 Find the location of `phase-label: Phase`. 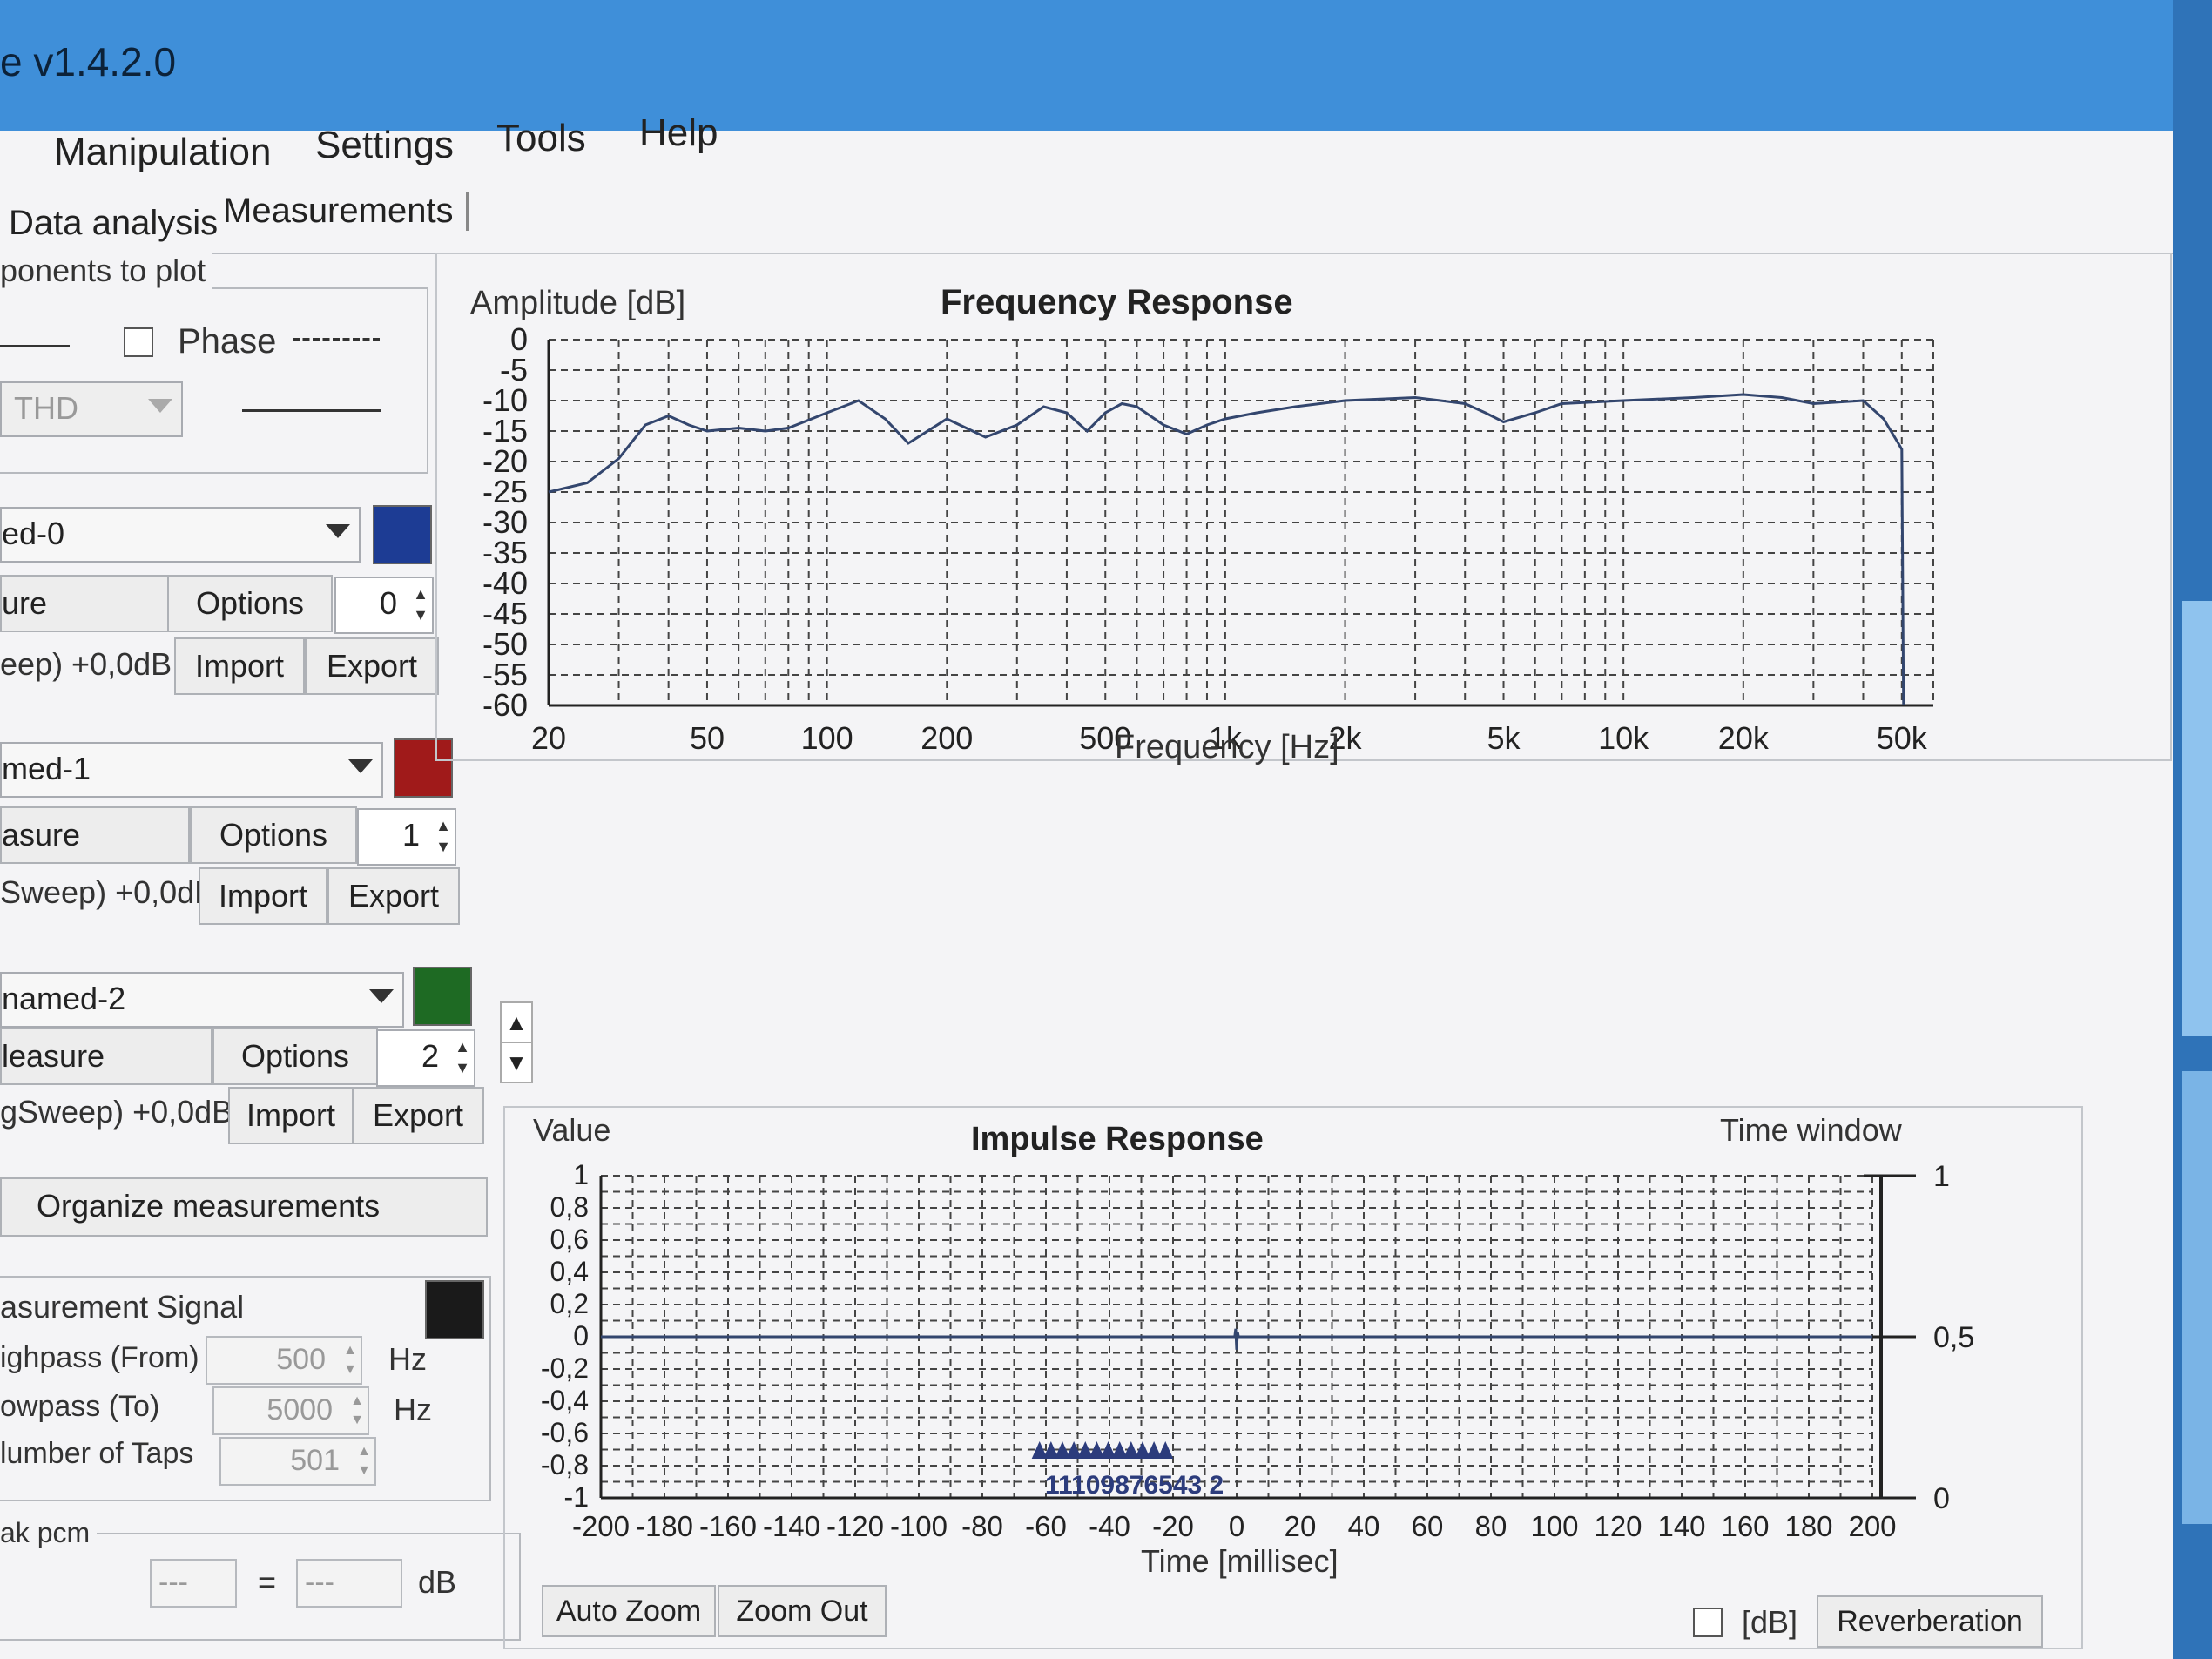

phase-label: Phase is located at coordinates (228, 342).